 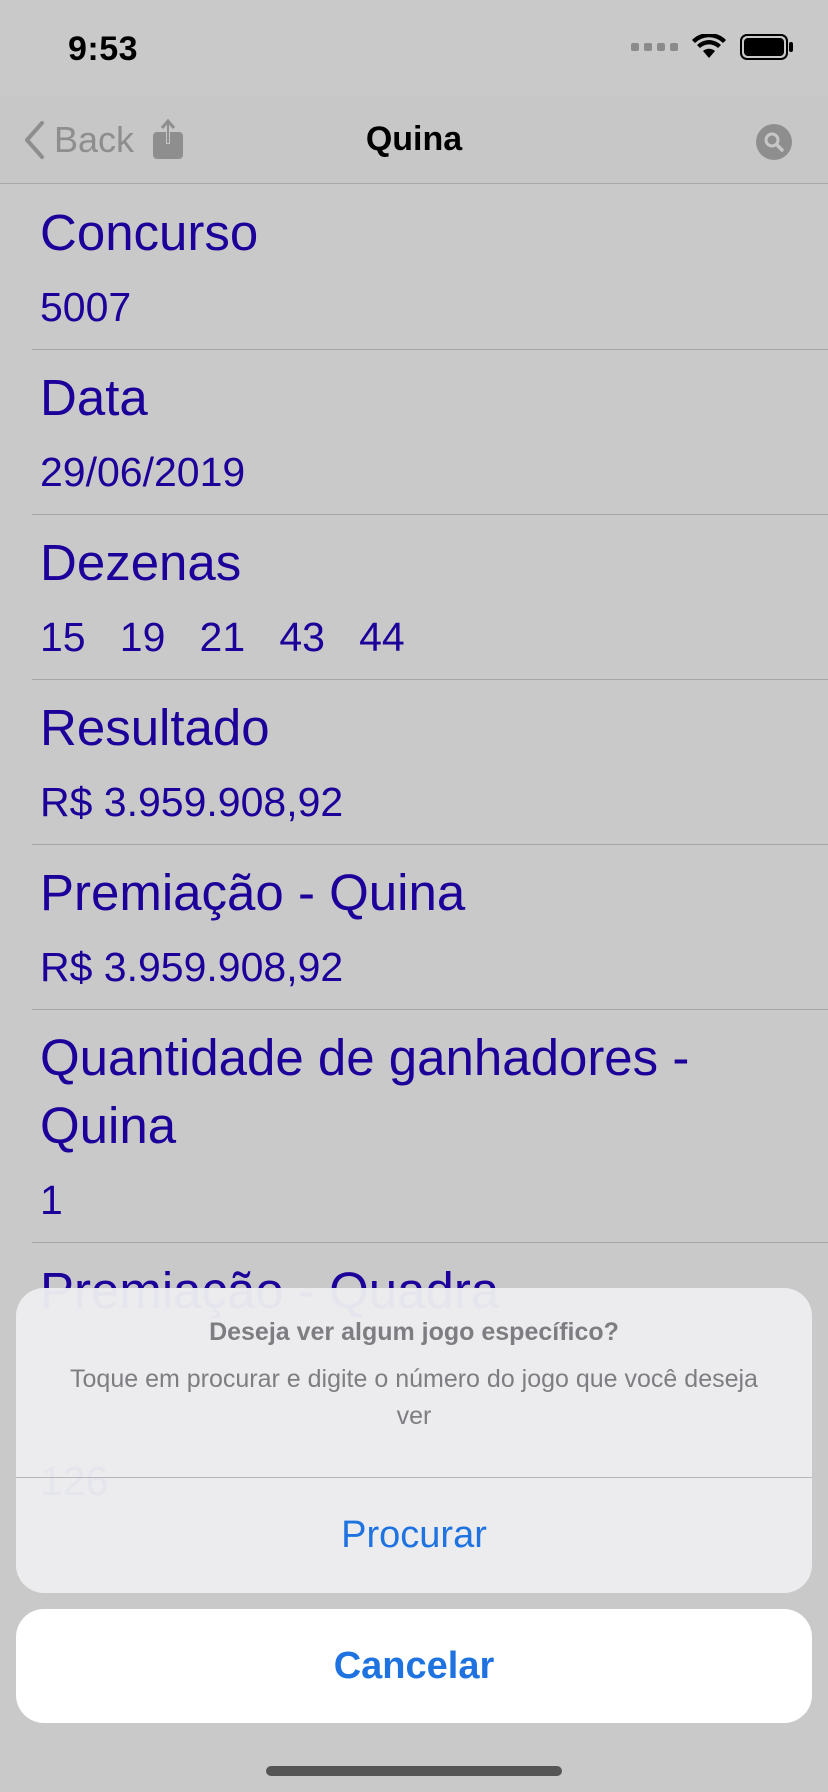 What do you see at coordinates (430, 432) in the screenshot?
I see `list-item: Data 29/06/2019` at bounding box center [430, 432].